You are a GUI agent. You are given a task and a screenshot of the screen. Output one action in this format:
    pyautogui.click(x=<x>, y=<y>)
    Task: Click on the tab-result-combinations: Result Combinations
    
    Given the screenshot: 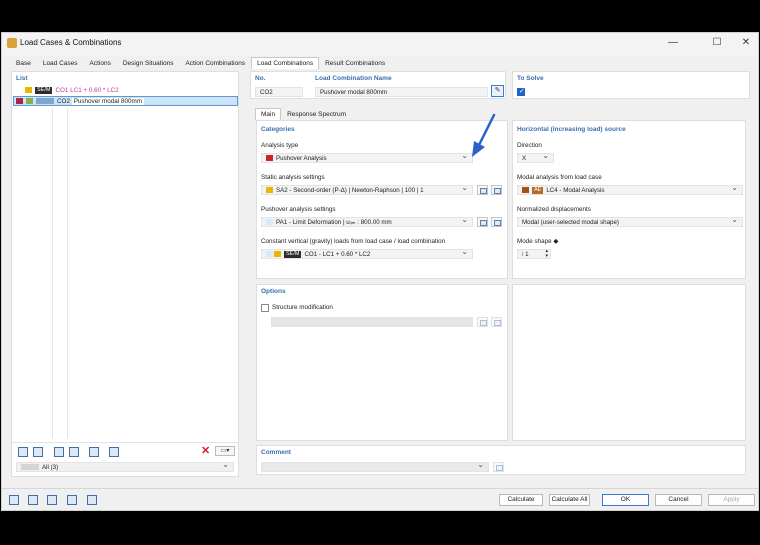 What is the action you would take?
    pyautogui.click(x=355, y=63)
    